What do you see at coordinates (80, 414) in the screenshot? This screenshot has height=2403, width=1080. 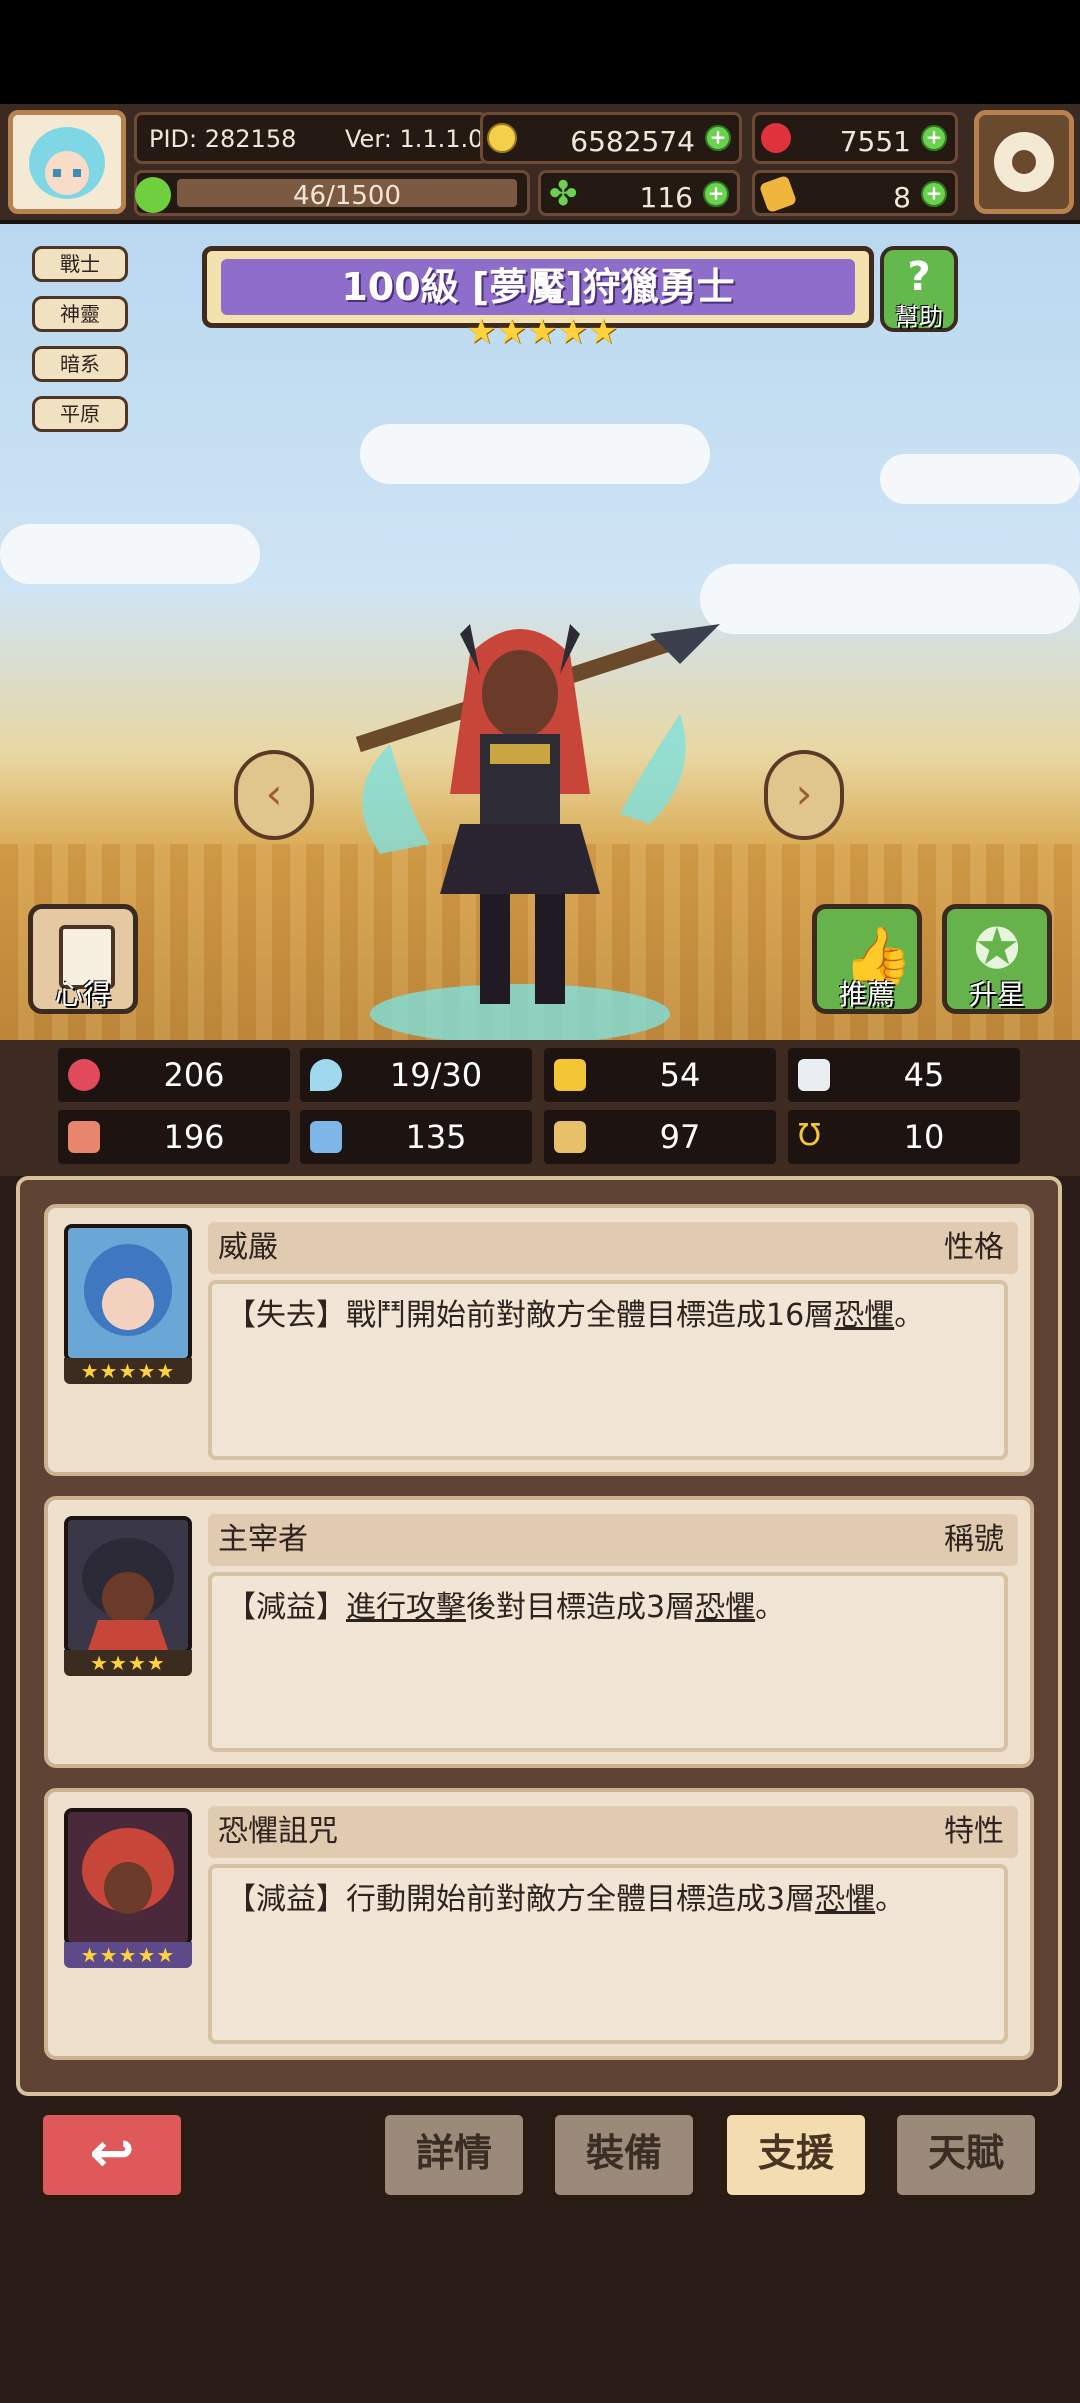 I see `tag-terrain: 平原` at bounding box center [80, 414].